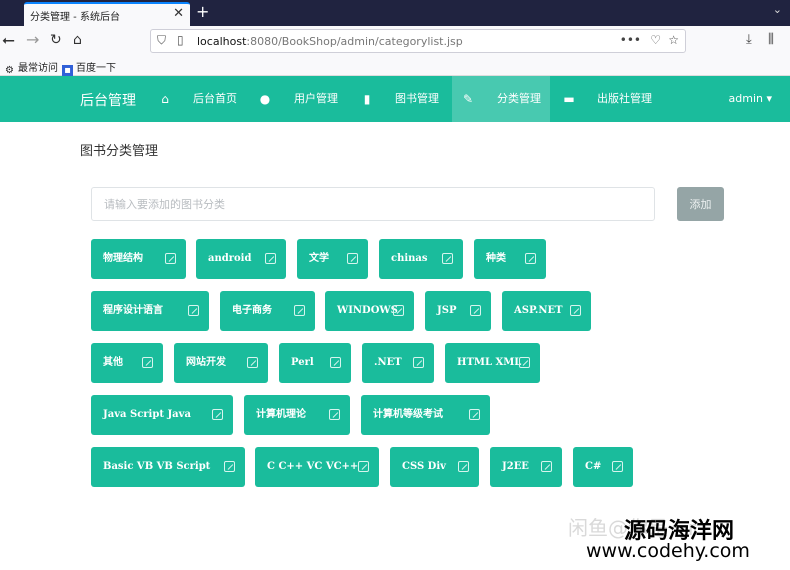  Describe the element at coordinates (198, 99) in the screenshot. I see `nav-home: ⌂ 后台首页` at that location.